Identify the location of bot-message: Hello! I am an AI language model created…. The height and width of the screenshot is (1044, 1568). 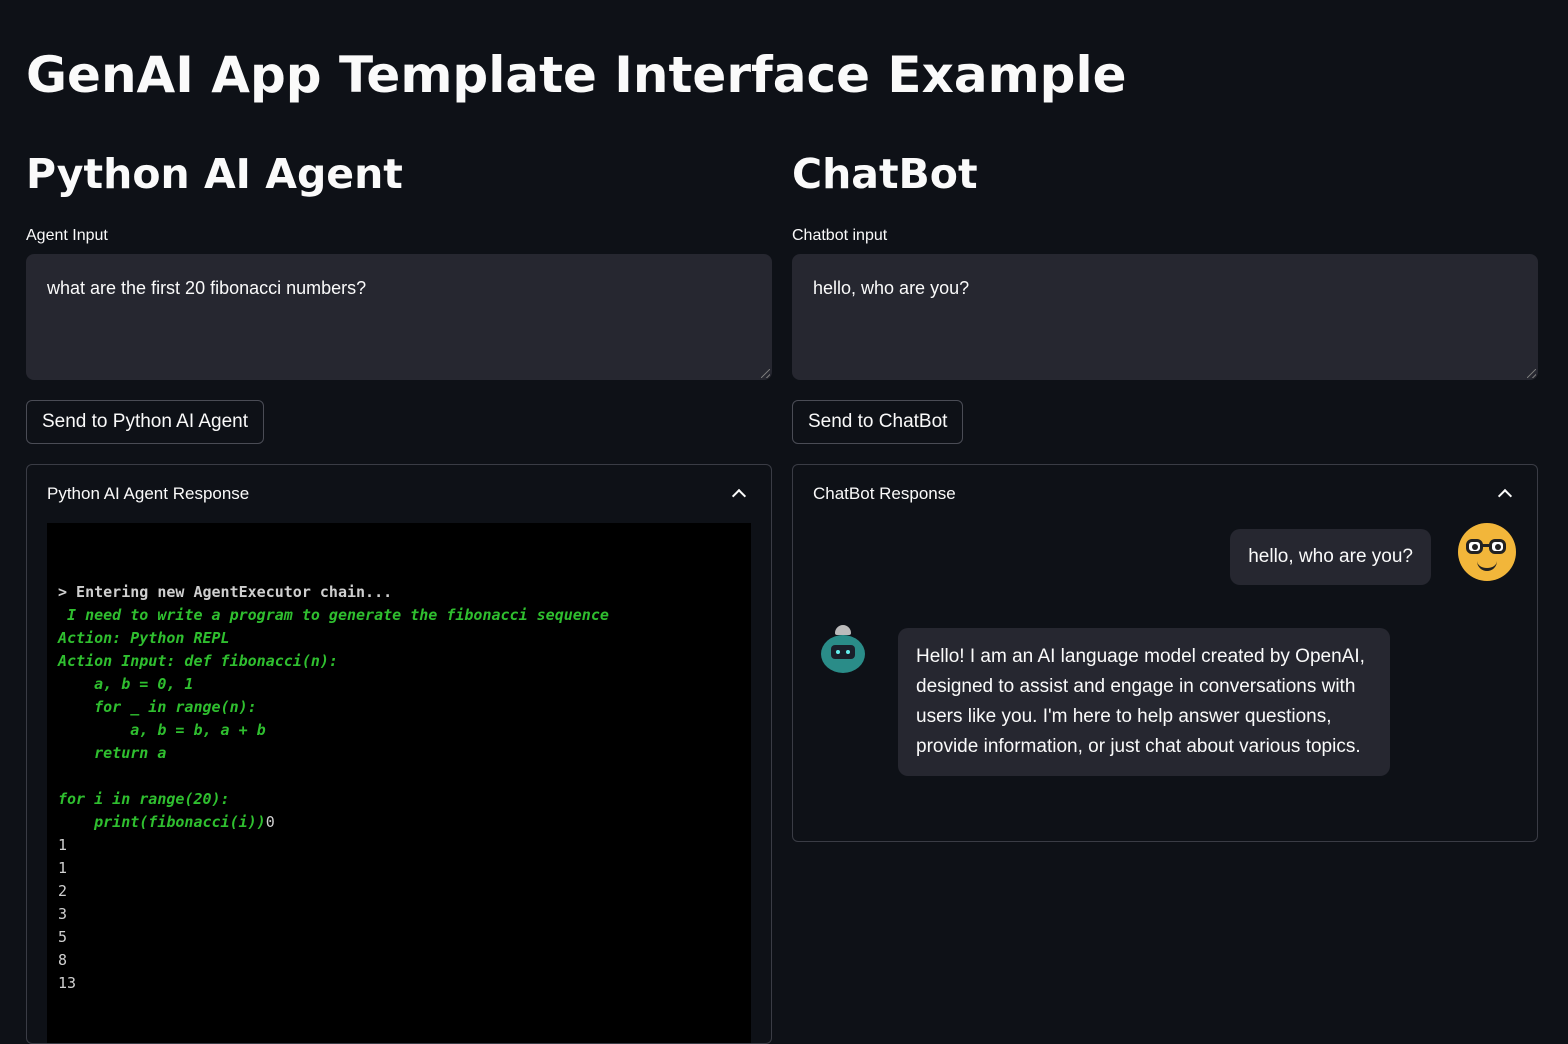
(1144, 702).